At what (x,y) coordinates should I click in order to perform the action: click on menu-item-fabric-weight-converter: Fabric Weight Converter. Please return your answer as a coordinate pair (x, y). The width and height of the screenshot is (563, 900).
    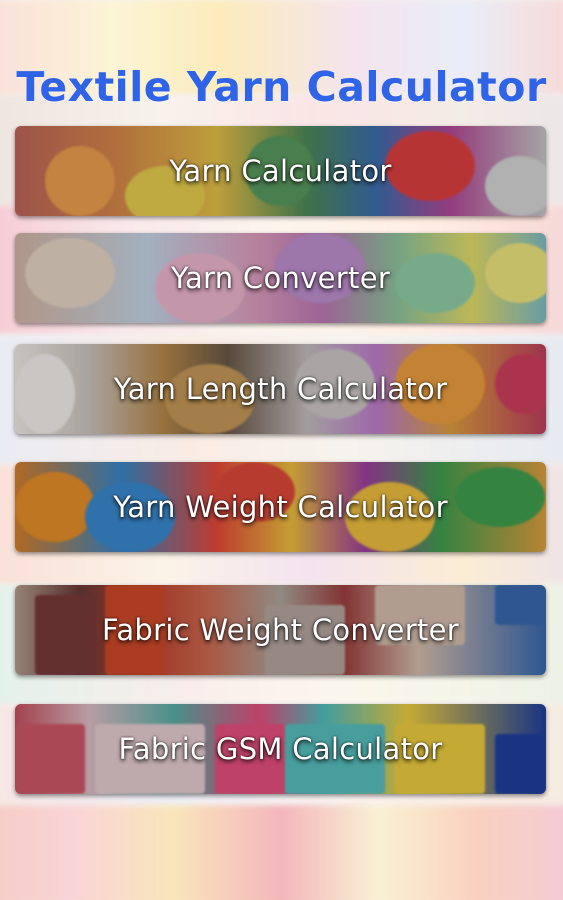
    Looking at the image, I should click on (280, 630).